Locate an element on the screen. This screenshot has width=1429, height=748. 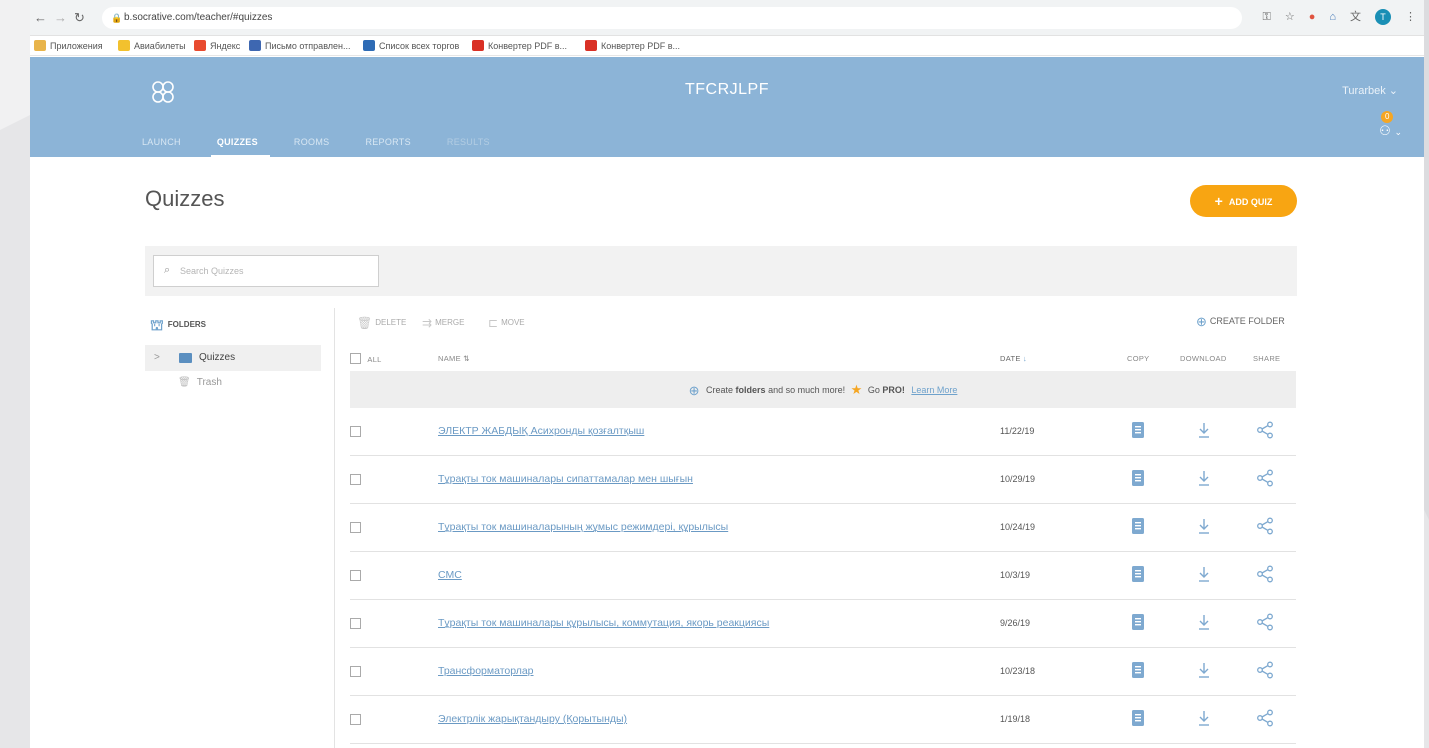
home-extension-icon: ⌂ is located at coordinates (1332, 17).